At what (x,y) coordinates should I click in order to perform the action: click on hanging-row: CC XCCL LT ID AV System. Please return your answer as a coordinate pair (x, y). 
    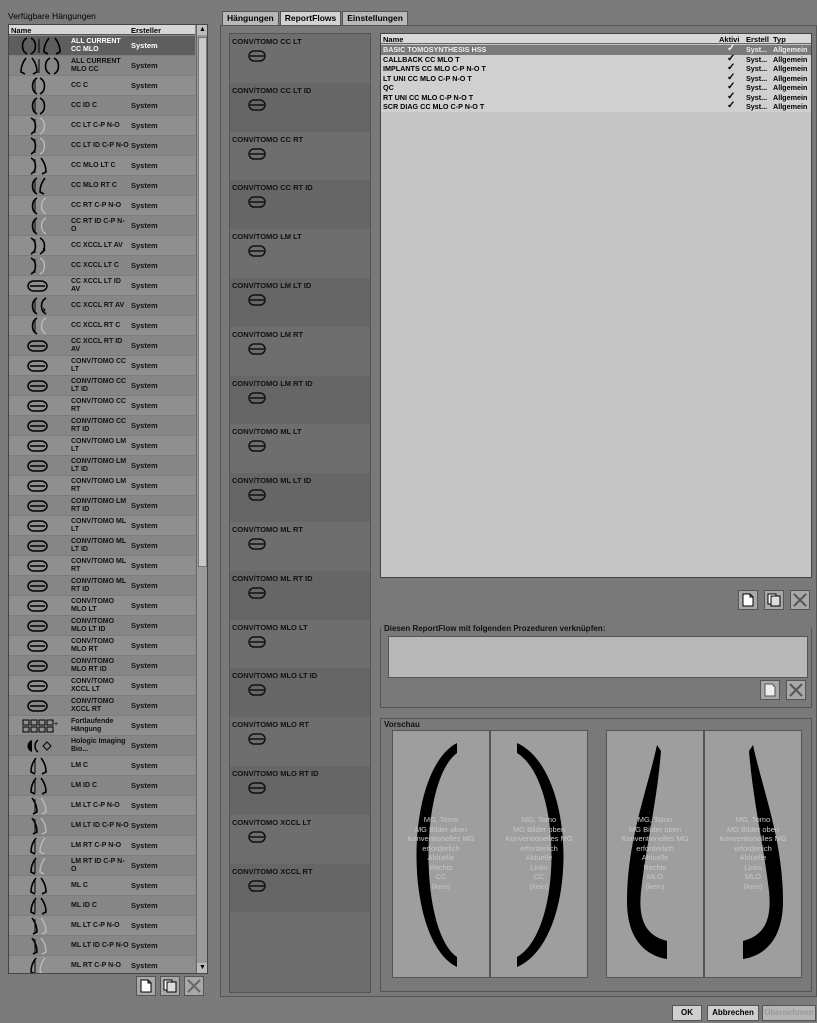
    Looking at the image, I should click on (102, 286).